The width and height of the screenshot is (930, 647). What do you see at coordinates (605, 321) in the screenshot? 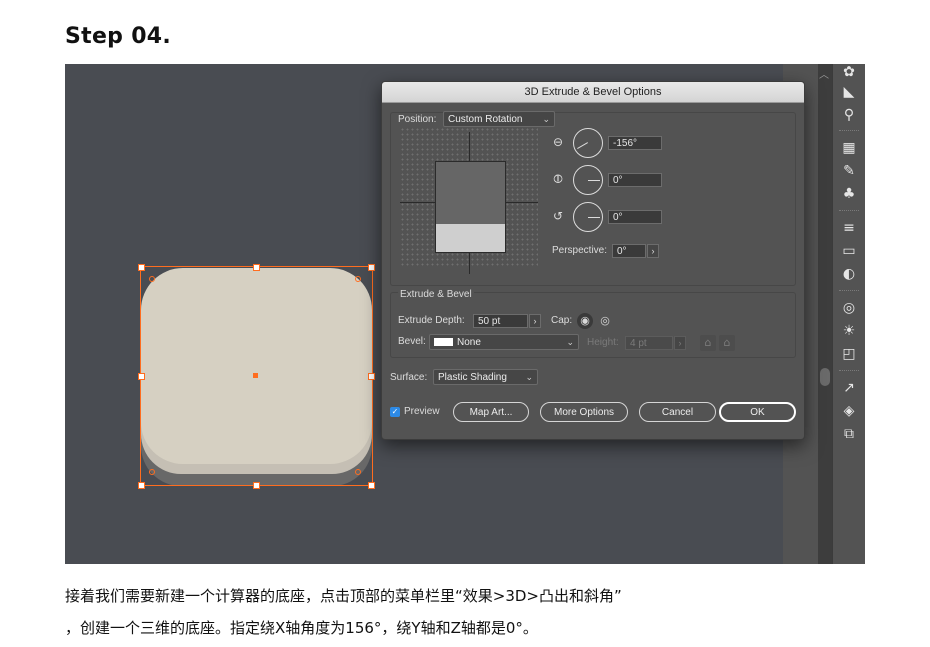
I see `cap-off-icon: ◎` at bounding box center [605, 321].